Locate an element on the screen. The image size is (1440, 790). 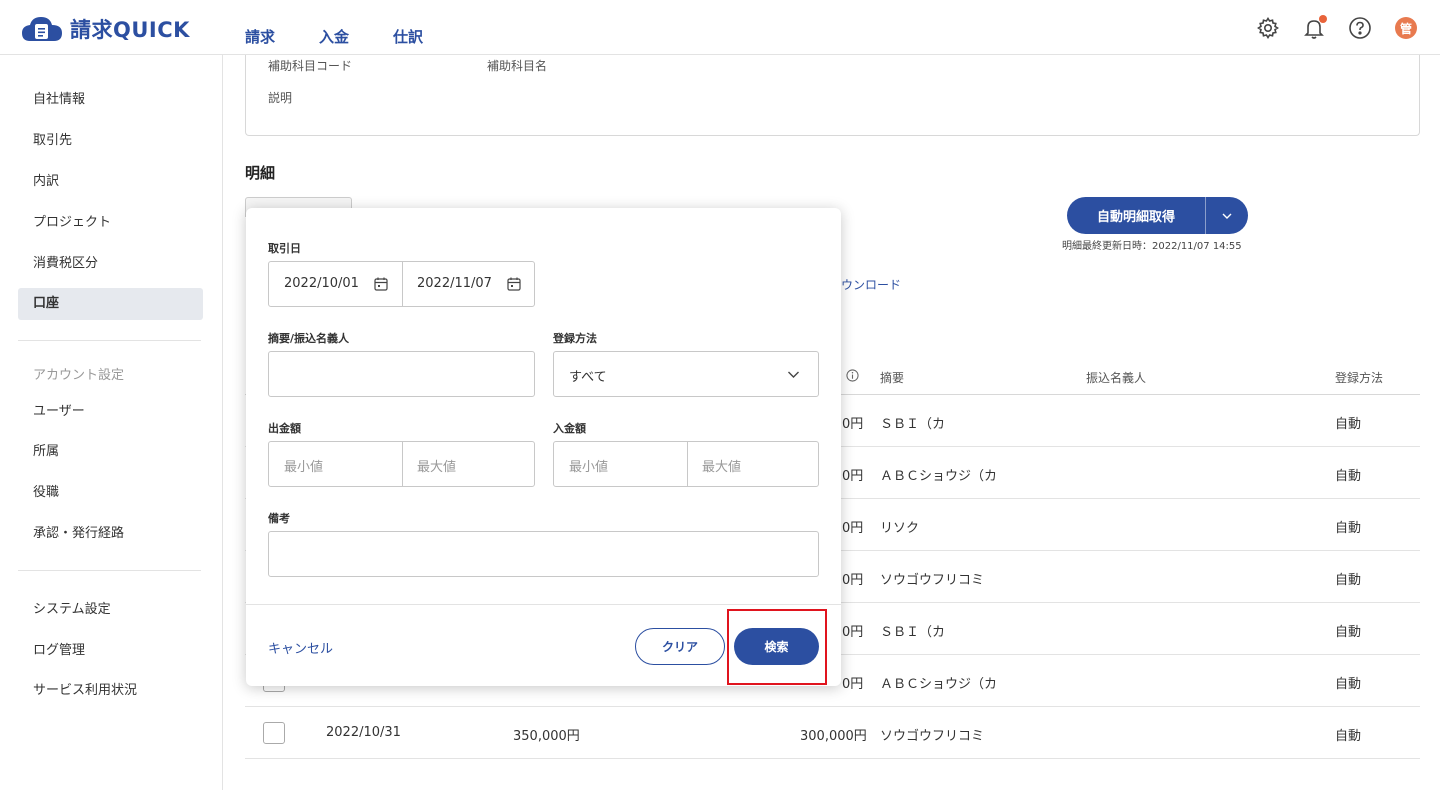
description-label: 説明 is located at coordinates (280, 98).